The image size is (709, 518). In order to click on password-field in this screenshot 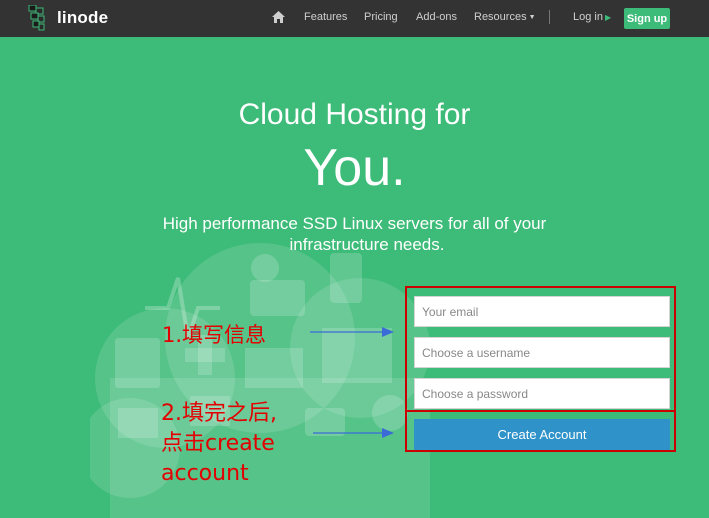, I will do `click(542, 393)`.